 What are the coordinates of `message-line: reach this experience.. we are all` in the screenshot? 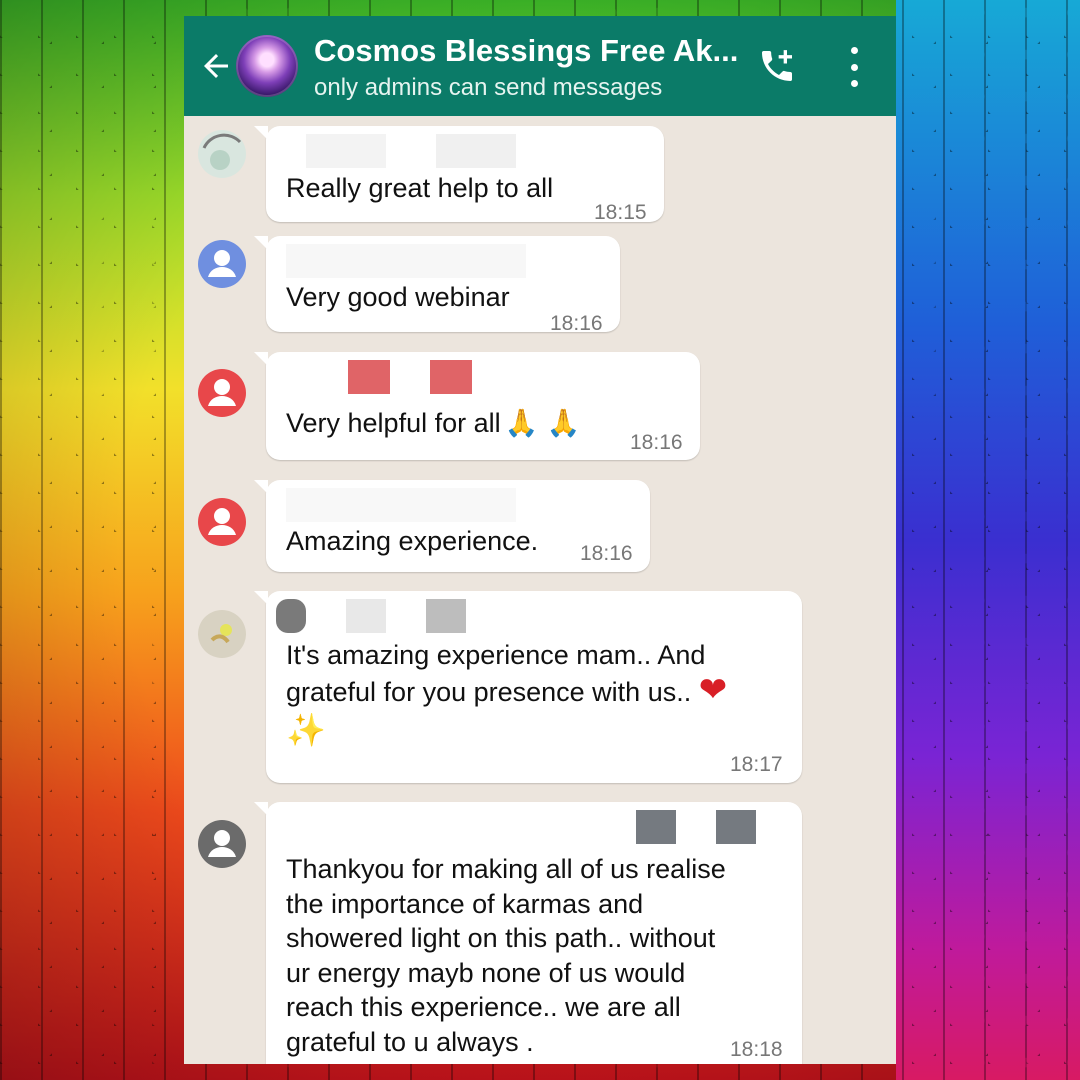 It's located at (483, 1007).